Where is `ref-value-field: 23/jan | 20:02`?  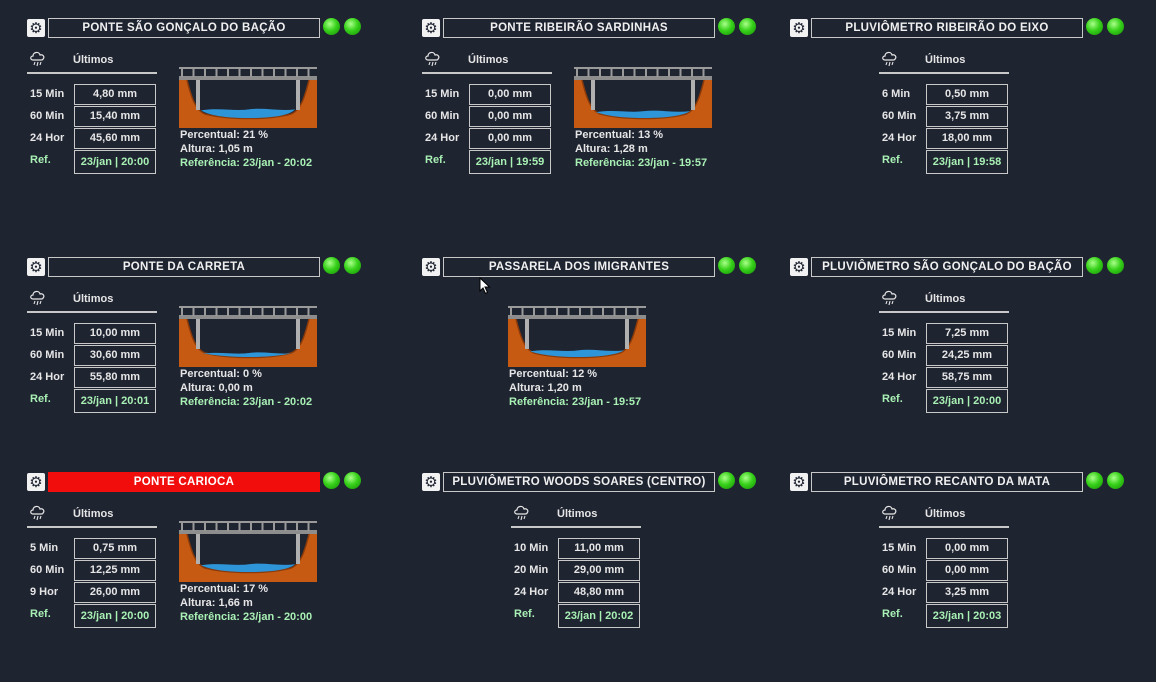
ref-value-field: 23/jan | 20:02 is located at coordinates (599, 616).